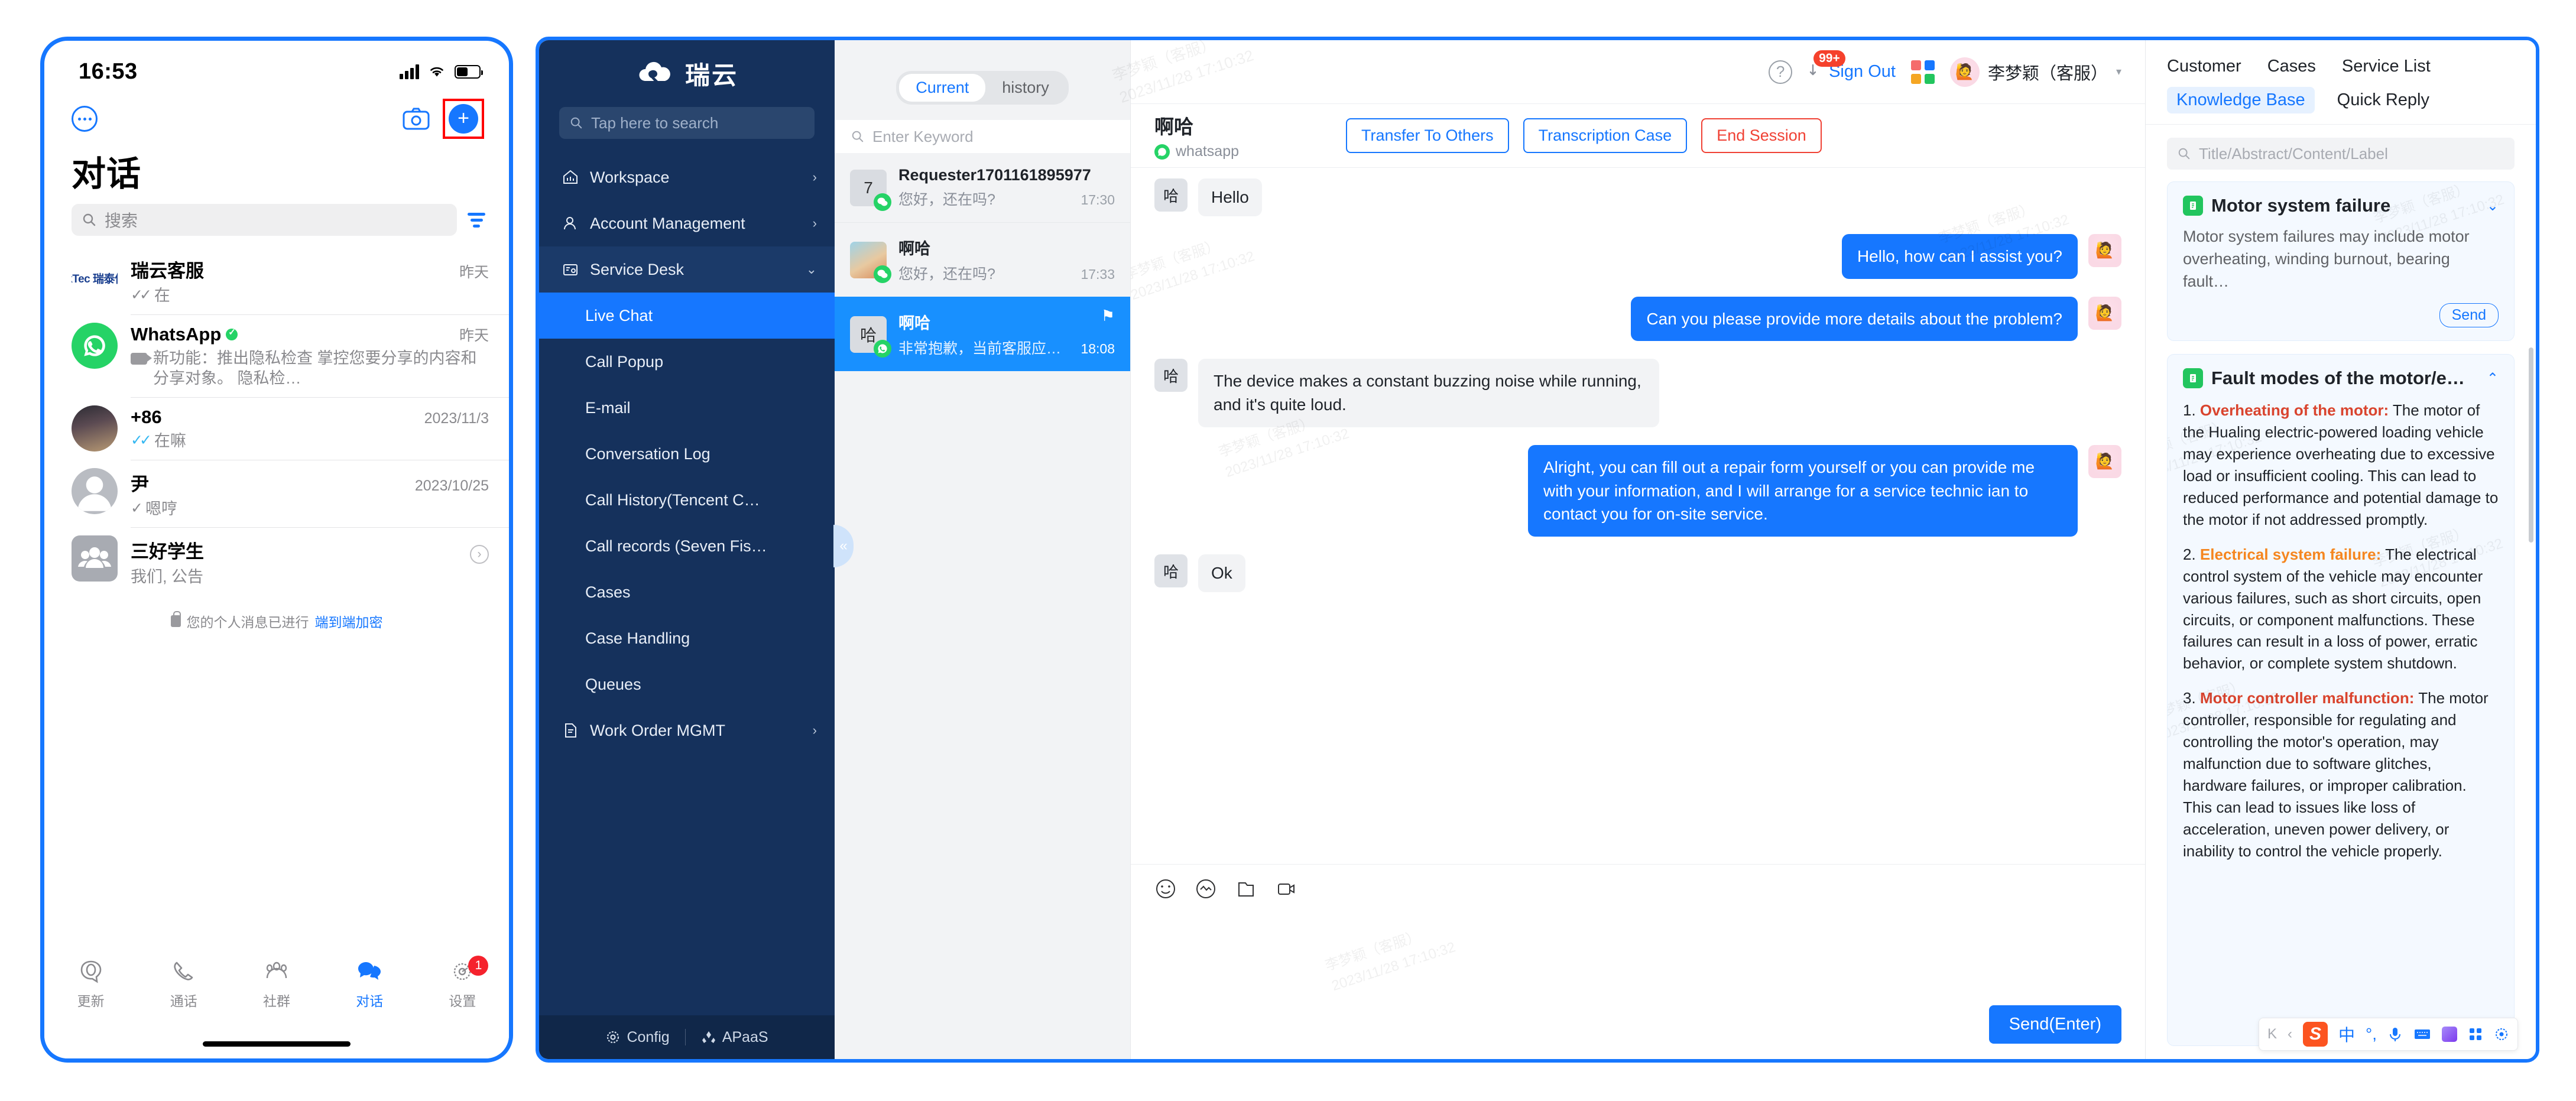 Image resolution: width=2576 pixels, height=1101 pixels. I want to click on wechat-channel-icon, so click(882, 274).